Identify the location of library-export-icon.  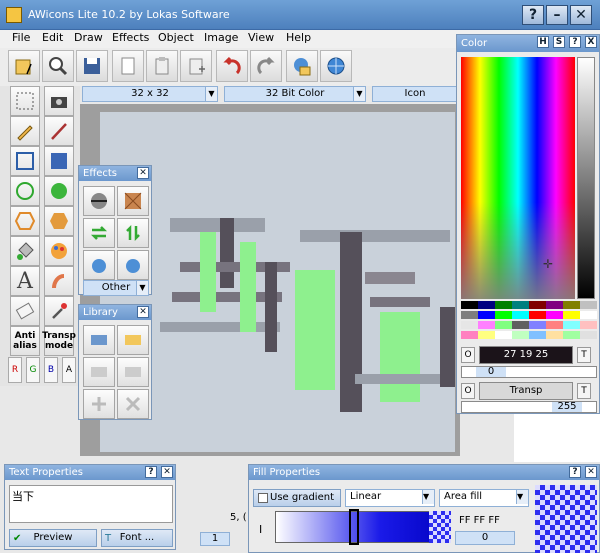
(133, 372).